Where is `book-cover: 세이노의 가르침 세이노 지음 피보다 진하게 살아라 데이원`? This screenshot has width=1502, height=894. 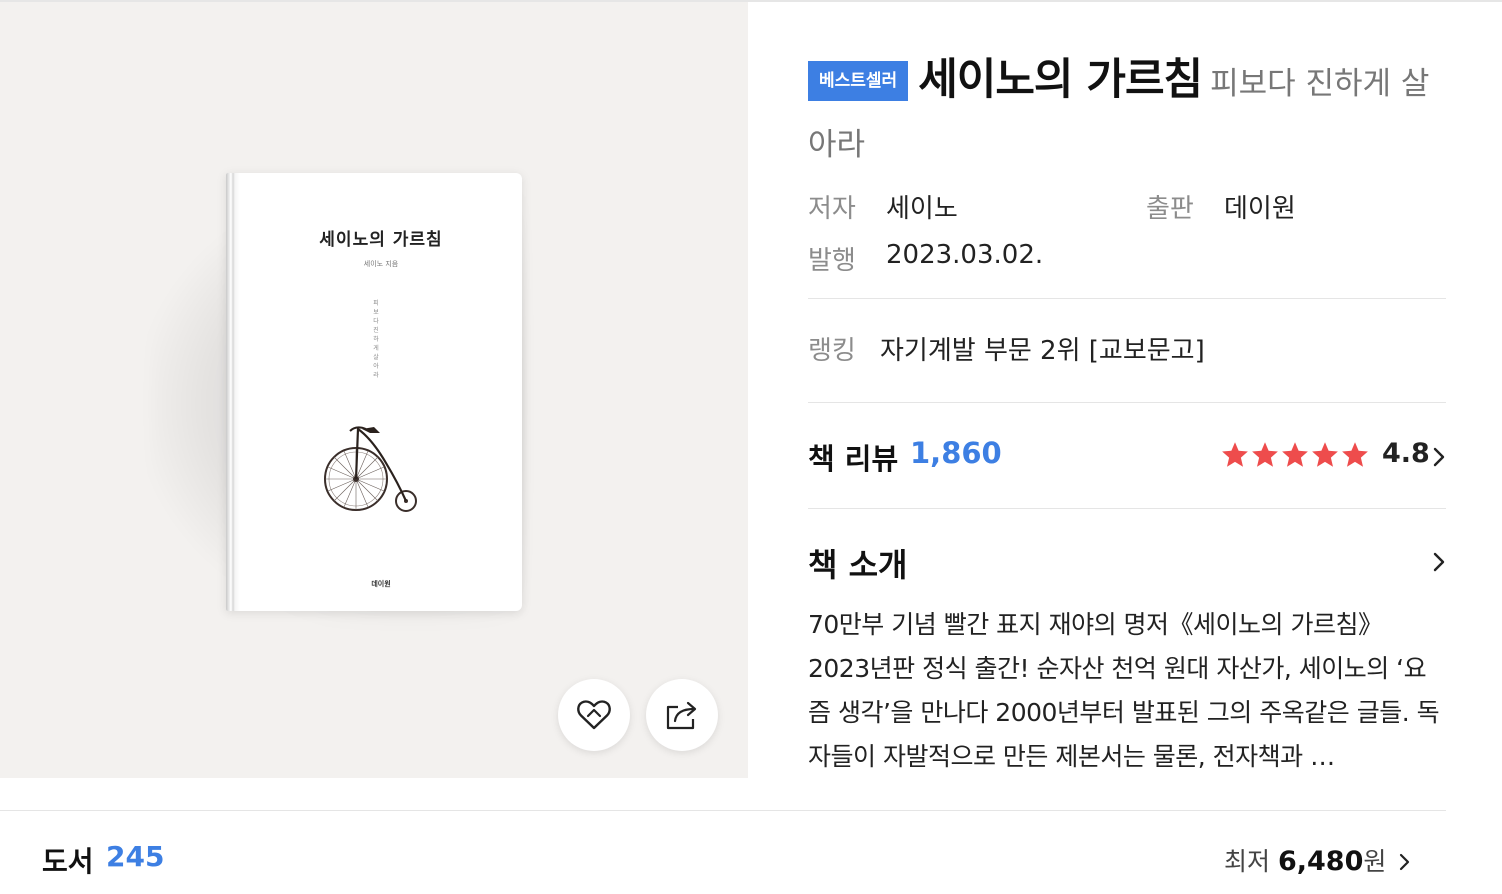 book-cover: 세이노의 가르침 세이노 지음 피보다 진하게 살아라 데이원 is located at coordinates (374, 392).